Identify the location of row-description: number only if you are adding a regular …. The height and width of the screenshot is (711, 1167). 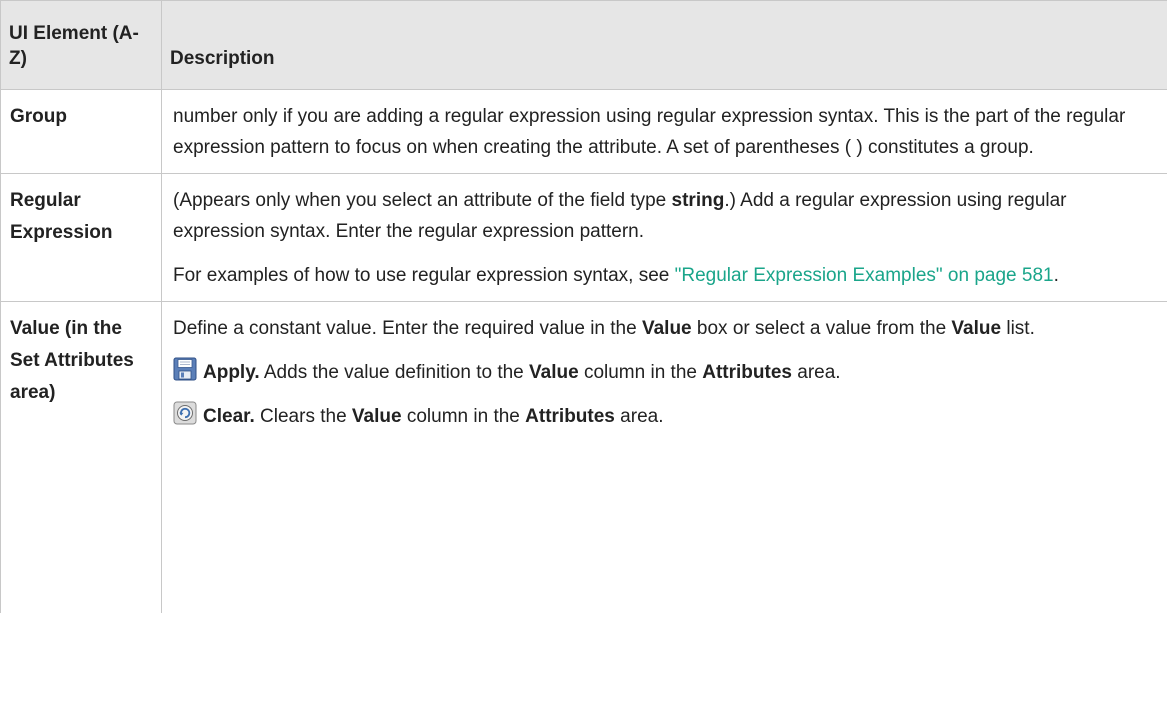
(664, 131).